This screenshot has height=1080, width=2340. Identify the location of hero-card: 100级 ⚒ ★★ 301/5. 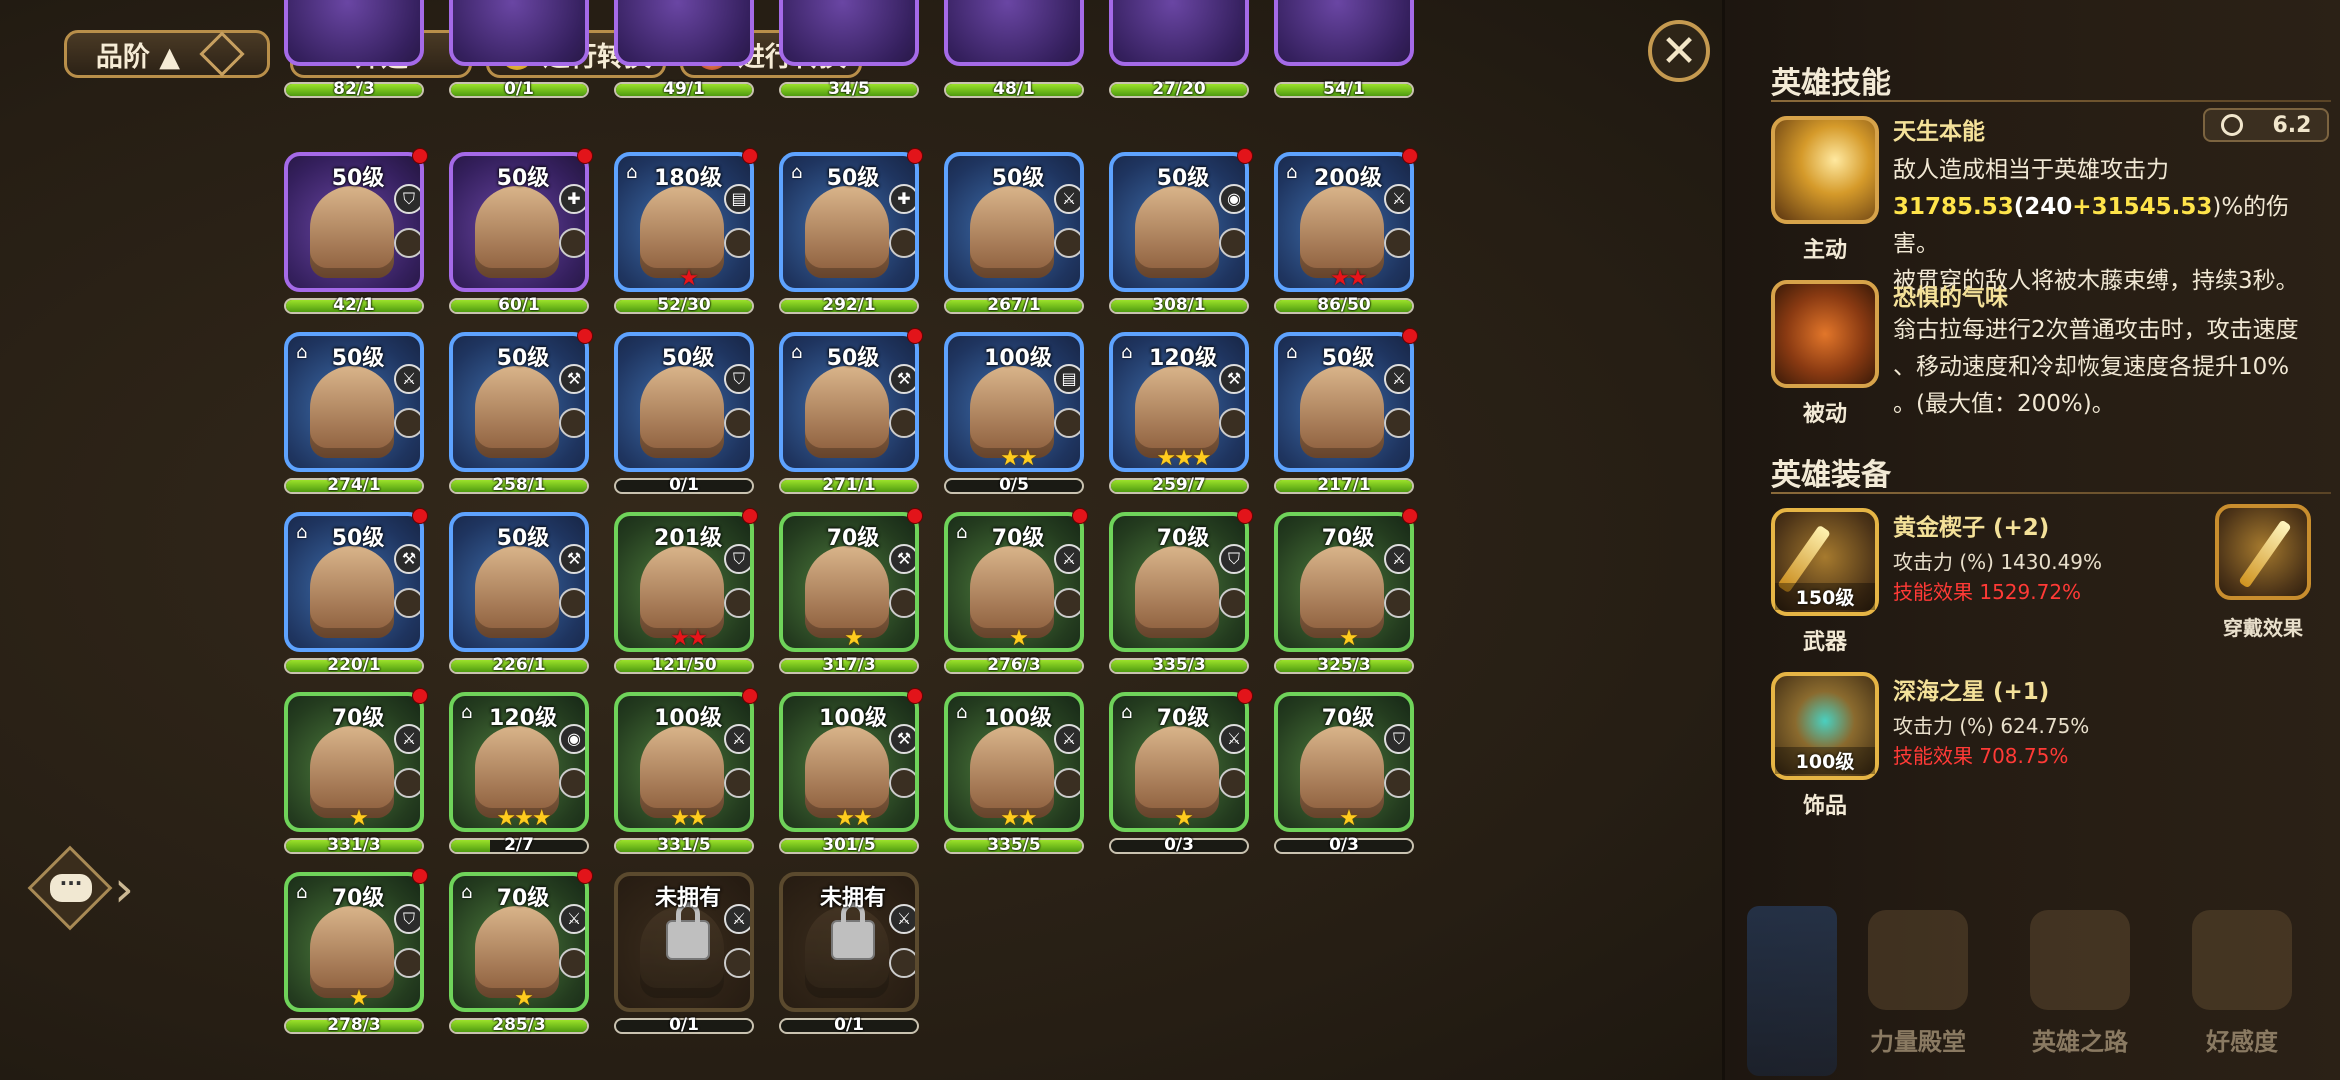
(851, 780).